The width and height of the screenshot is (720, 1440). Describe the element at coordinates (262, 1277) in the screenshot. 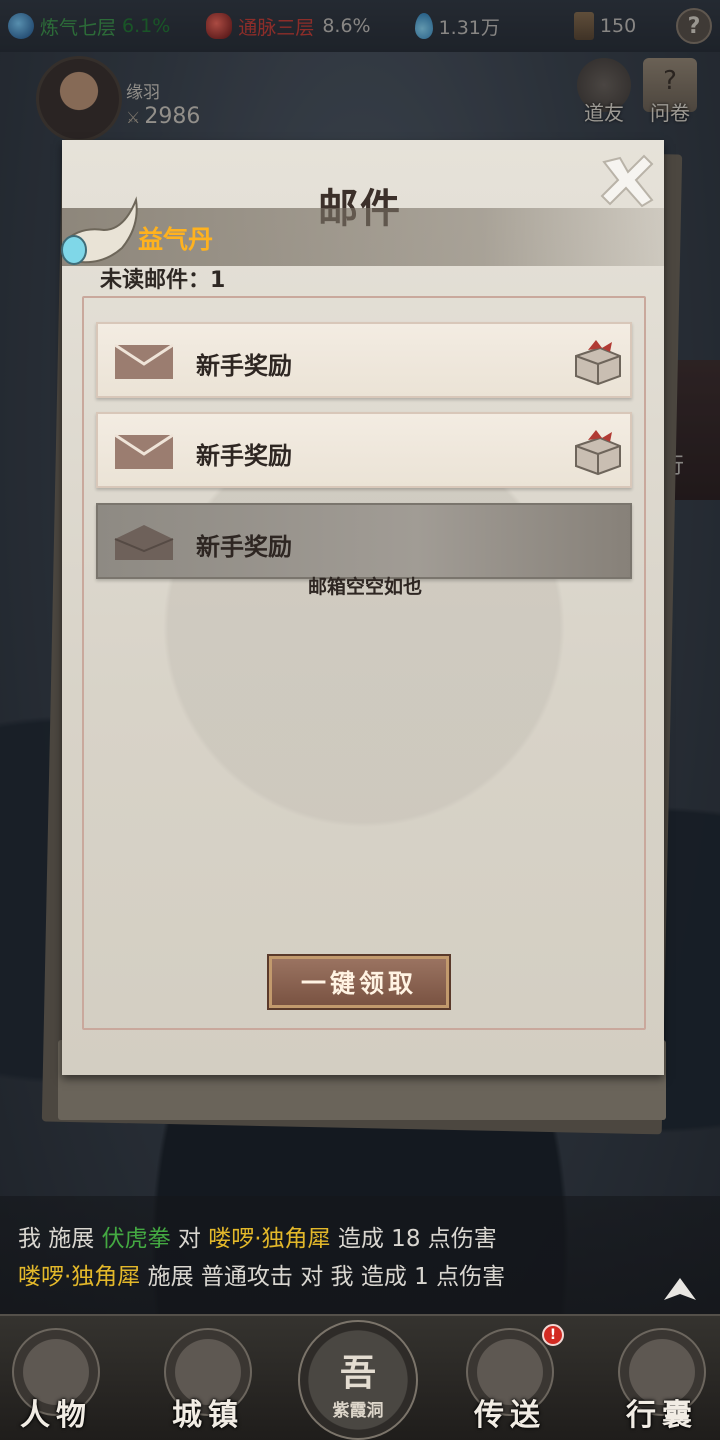

I see `log-line: 喽啰·独角犀 施展 普通攻击 对 我 造成 1 点伤害` at that location.